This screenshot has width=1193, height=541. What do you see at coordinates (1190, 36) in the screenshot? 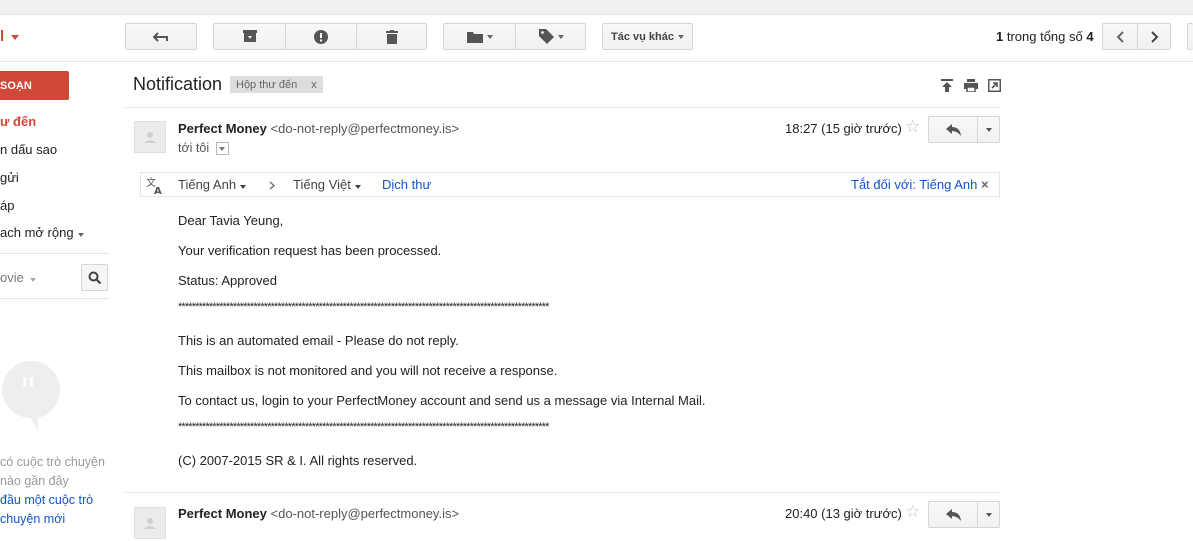
I see `settings-button-edge` at bounding box center [1190, 36].